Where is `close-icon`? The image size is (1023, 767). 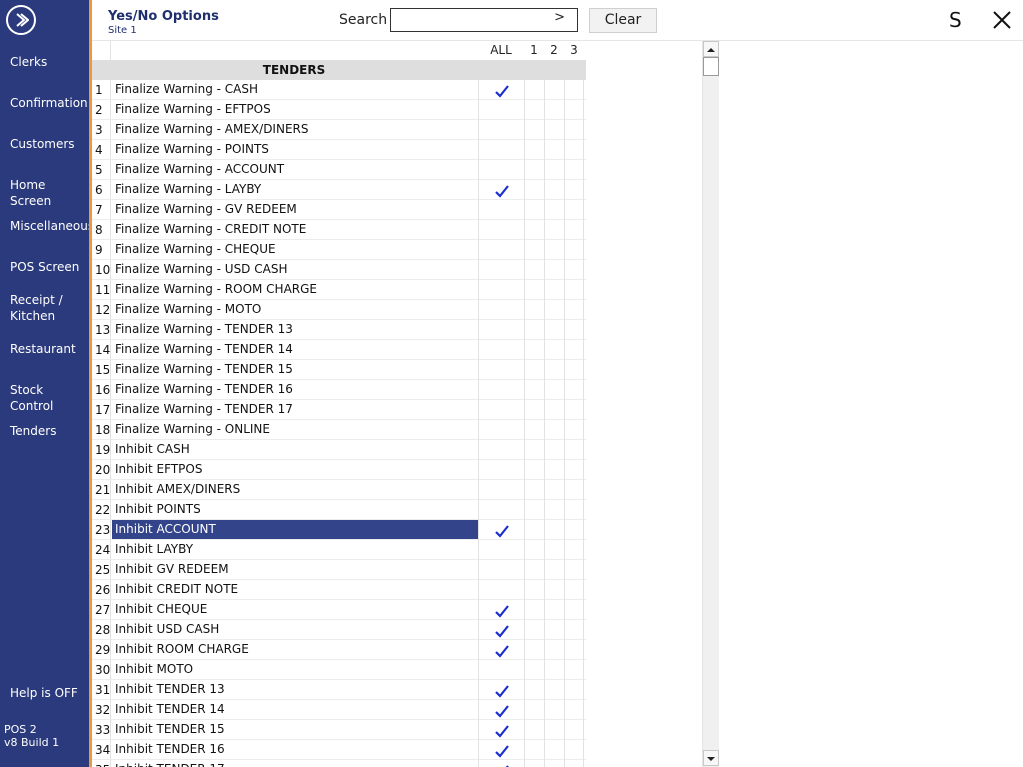
close-icon is located at coordinates (1002, 20).